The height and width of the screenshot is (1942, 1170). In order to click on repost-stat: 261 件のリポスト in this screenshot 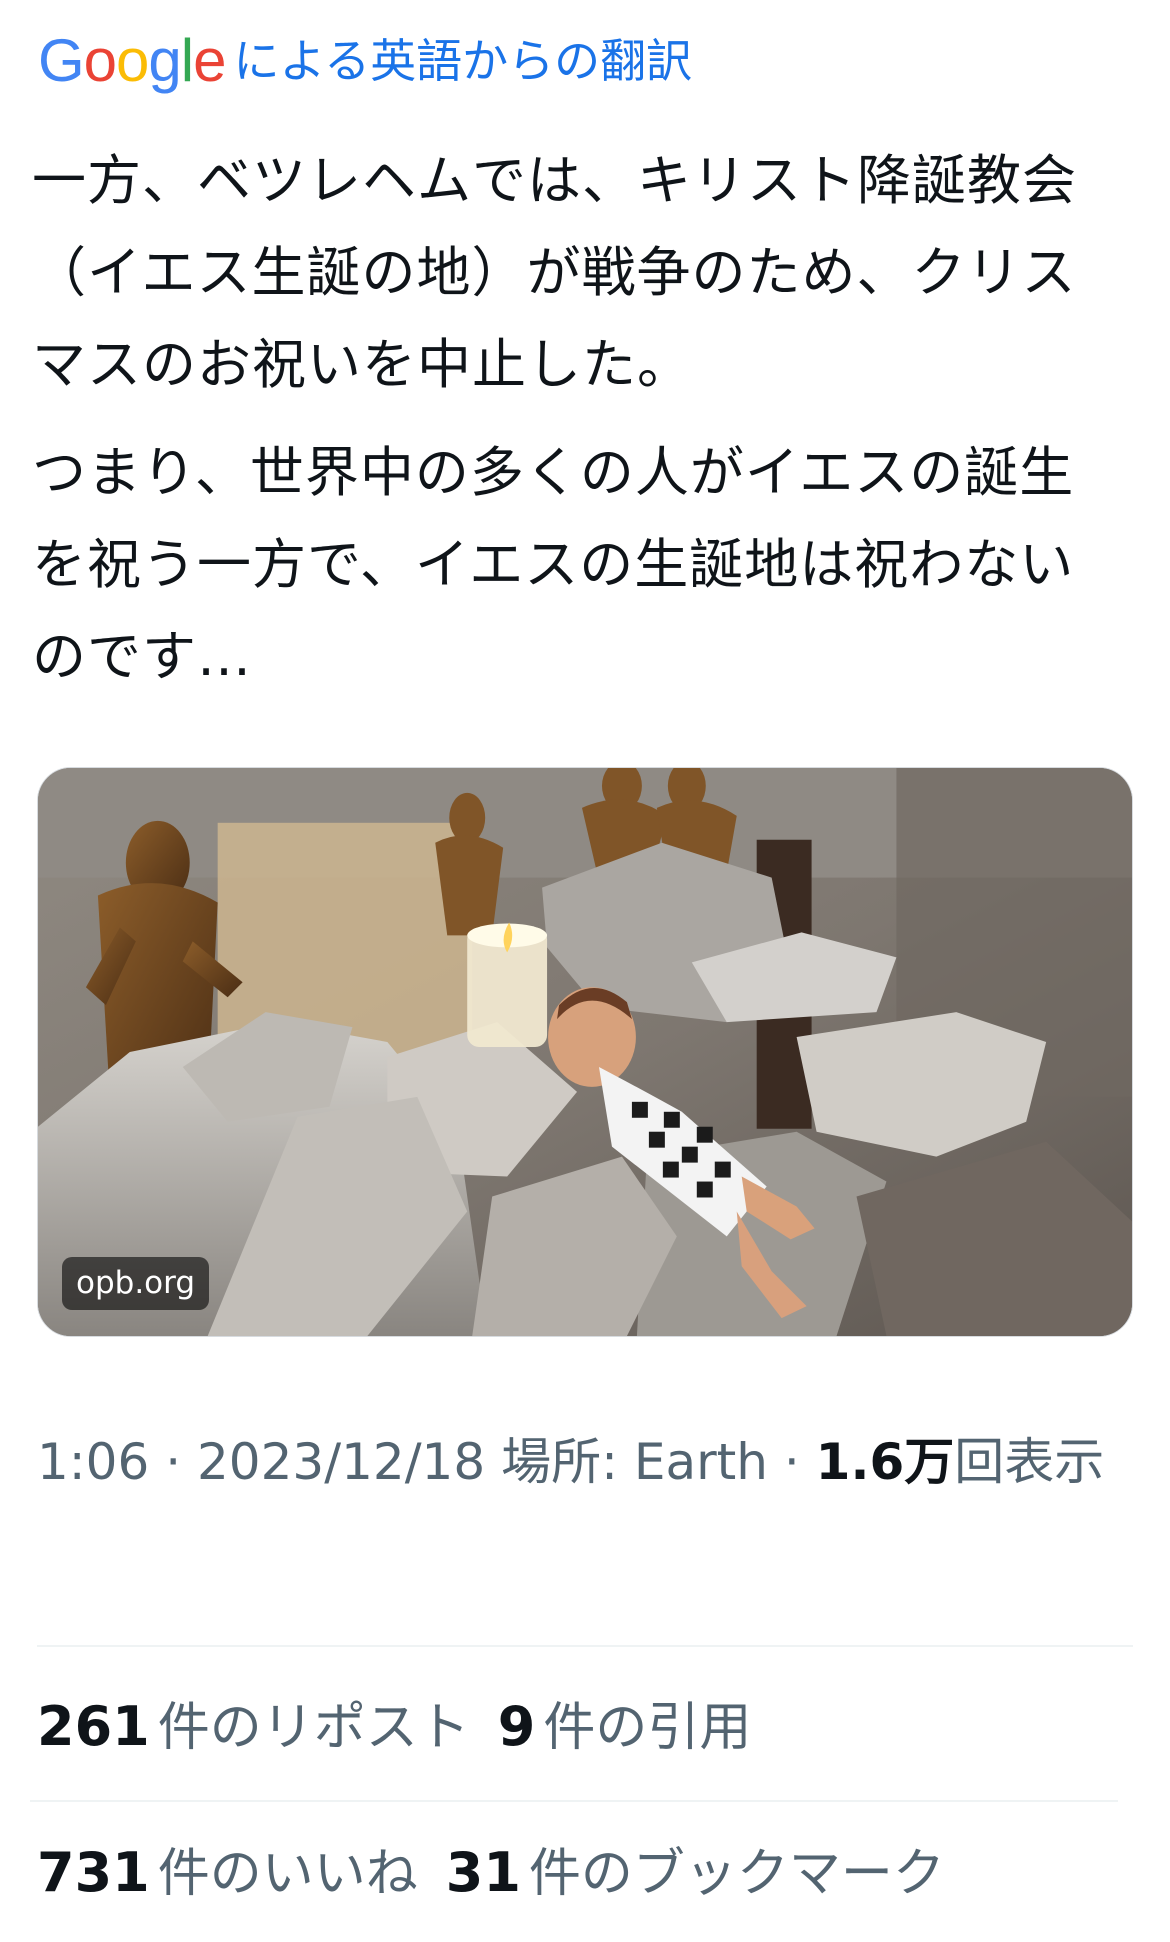, I will do `click(253, 1726)`.